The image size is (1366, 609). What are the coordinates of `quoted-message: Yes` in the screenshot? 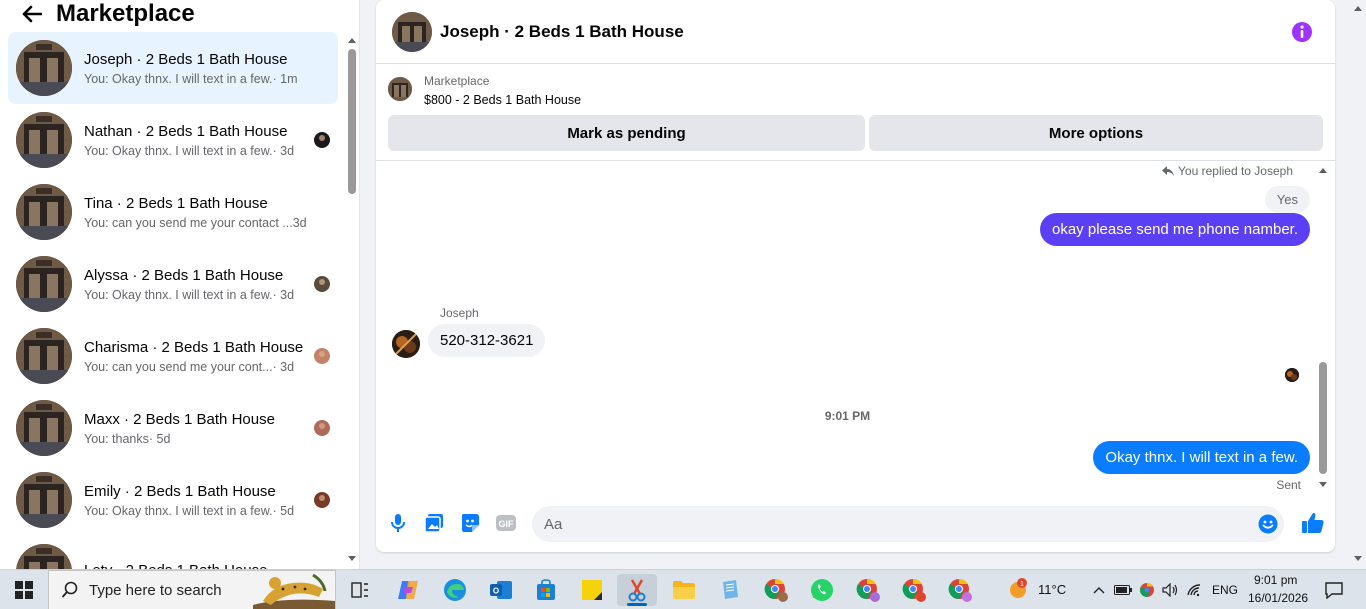 It's located at (1287, 199).